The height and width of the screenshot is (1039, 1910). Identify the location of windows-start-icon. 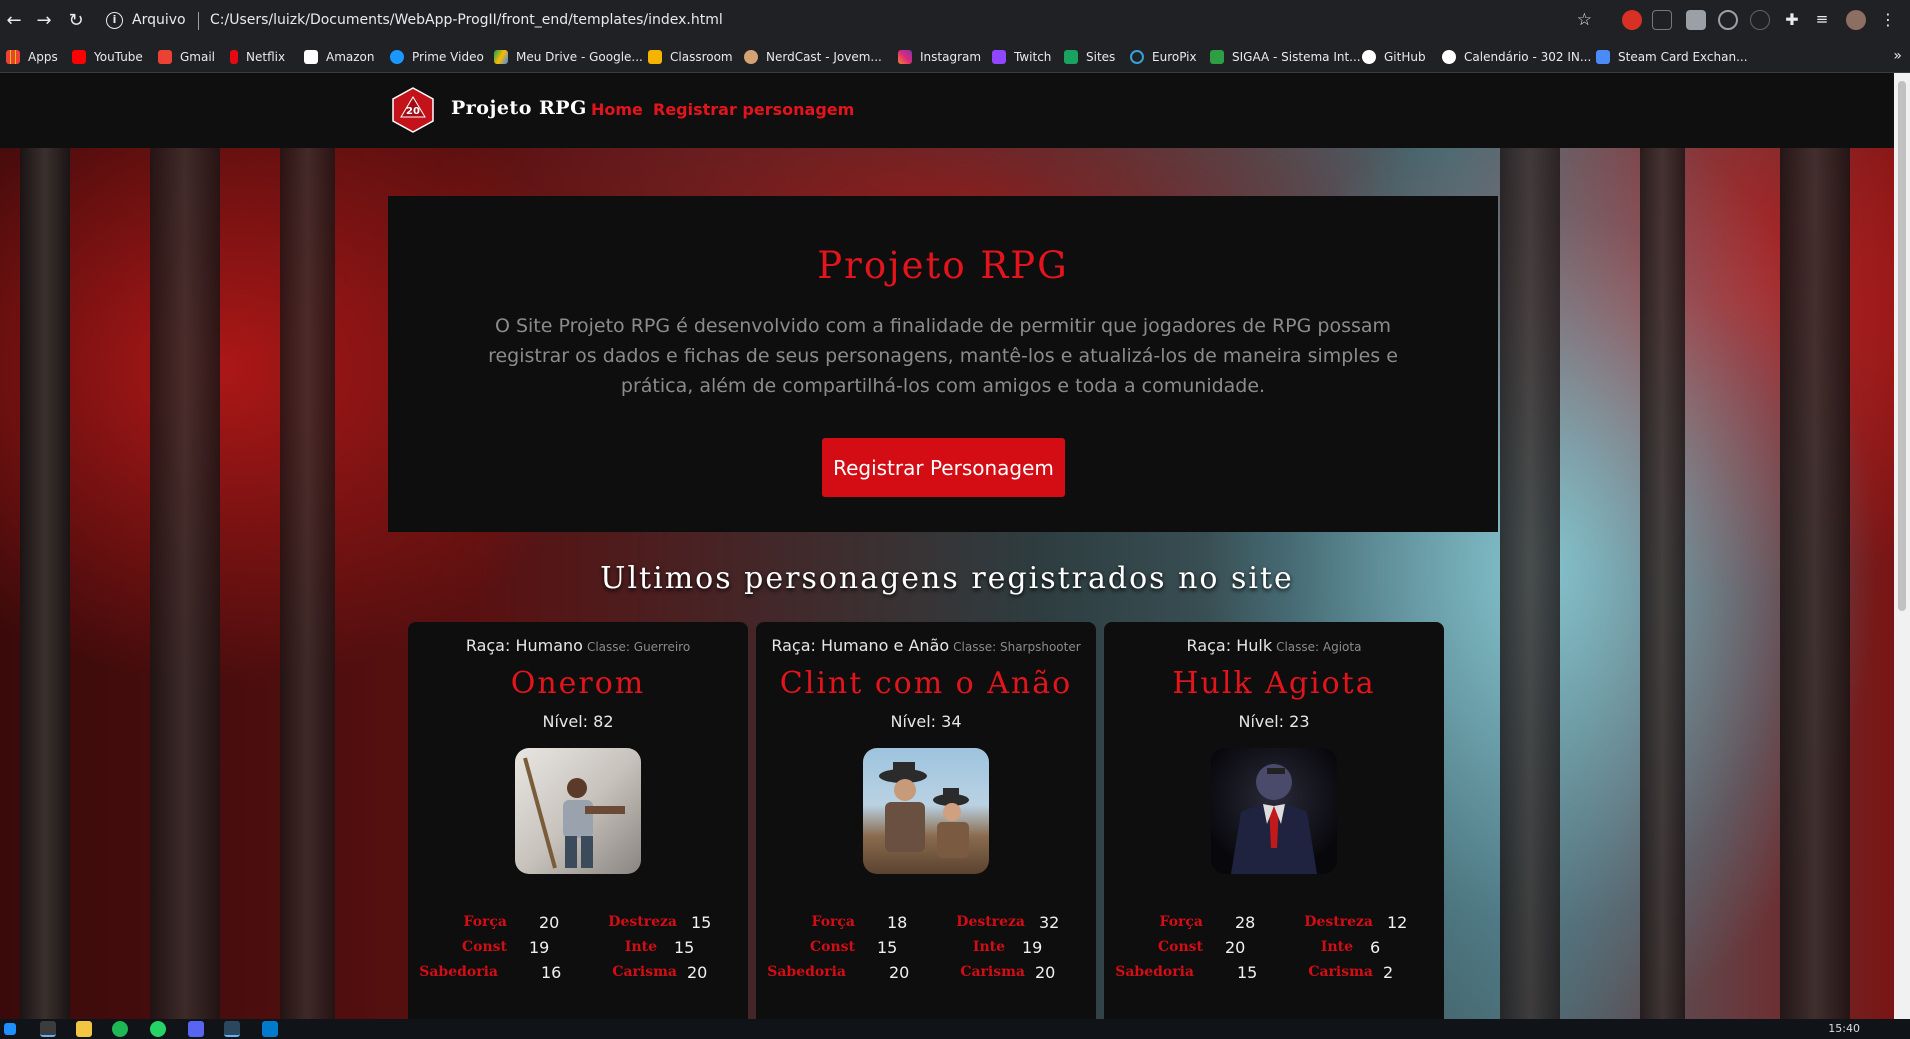
(10, 1029).